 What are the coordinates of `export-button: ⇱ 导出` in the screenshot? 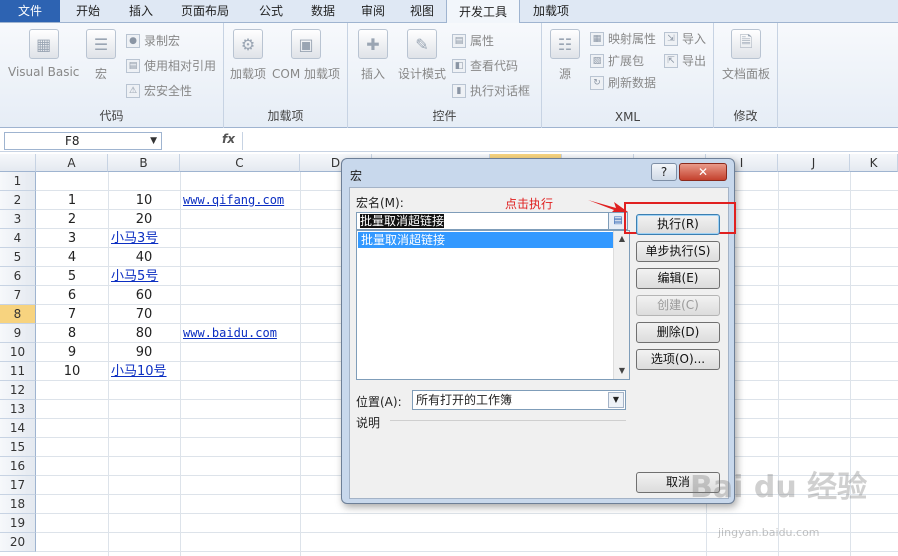 It's located at (685, 60).